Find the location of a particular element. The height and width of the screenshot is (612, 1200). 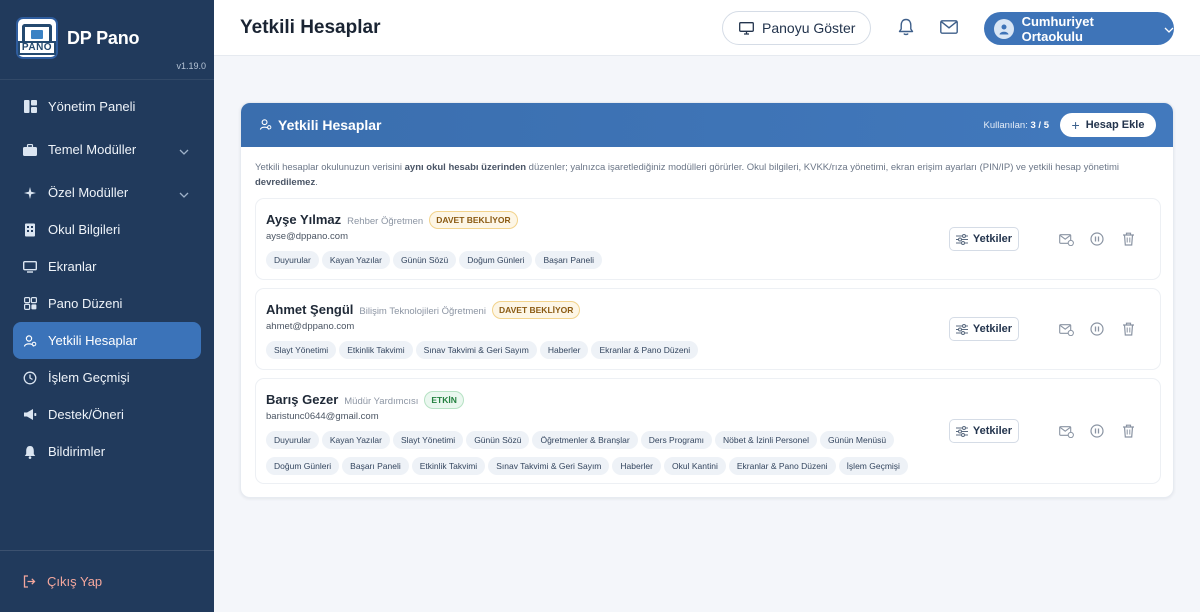

account-fullname: Barış Gezer is located at coordinates (302, 399).